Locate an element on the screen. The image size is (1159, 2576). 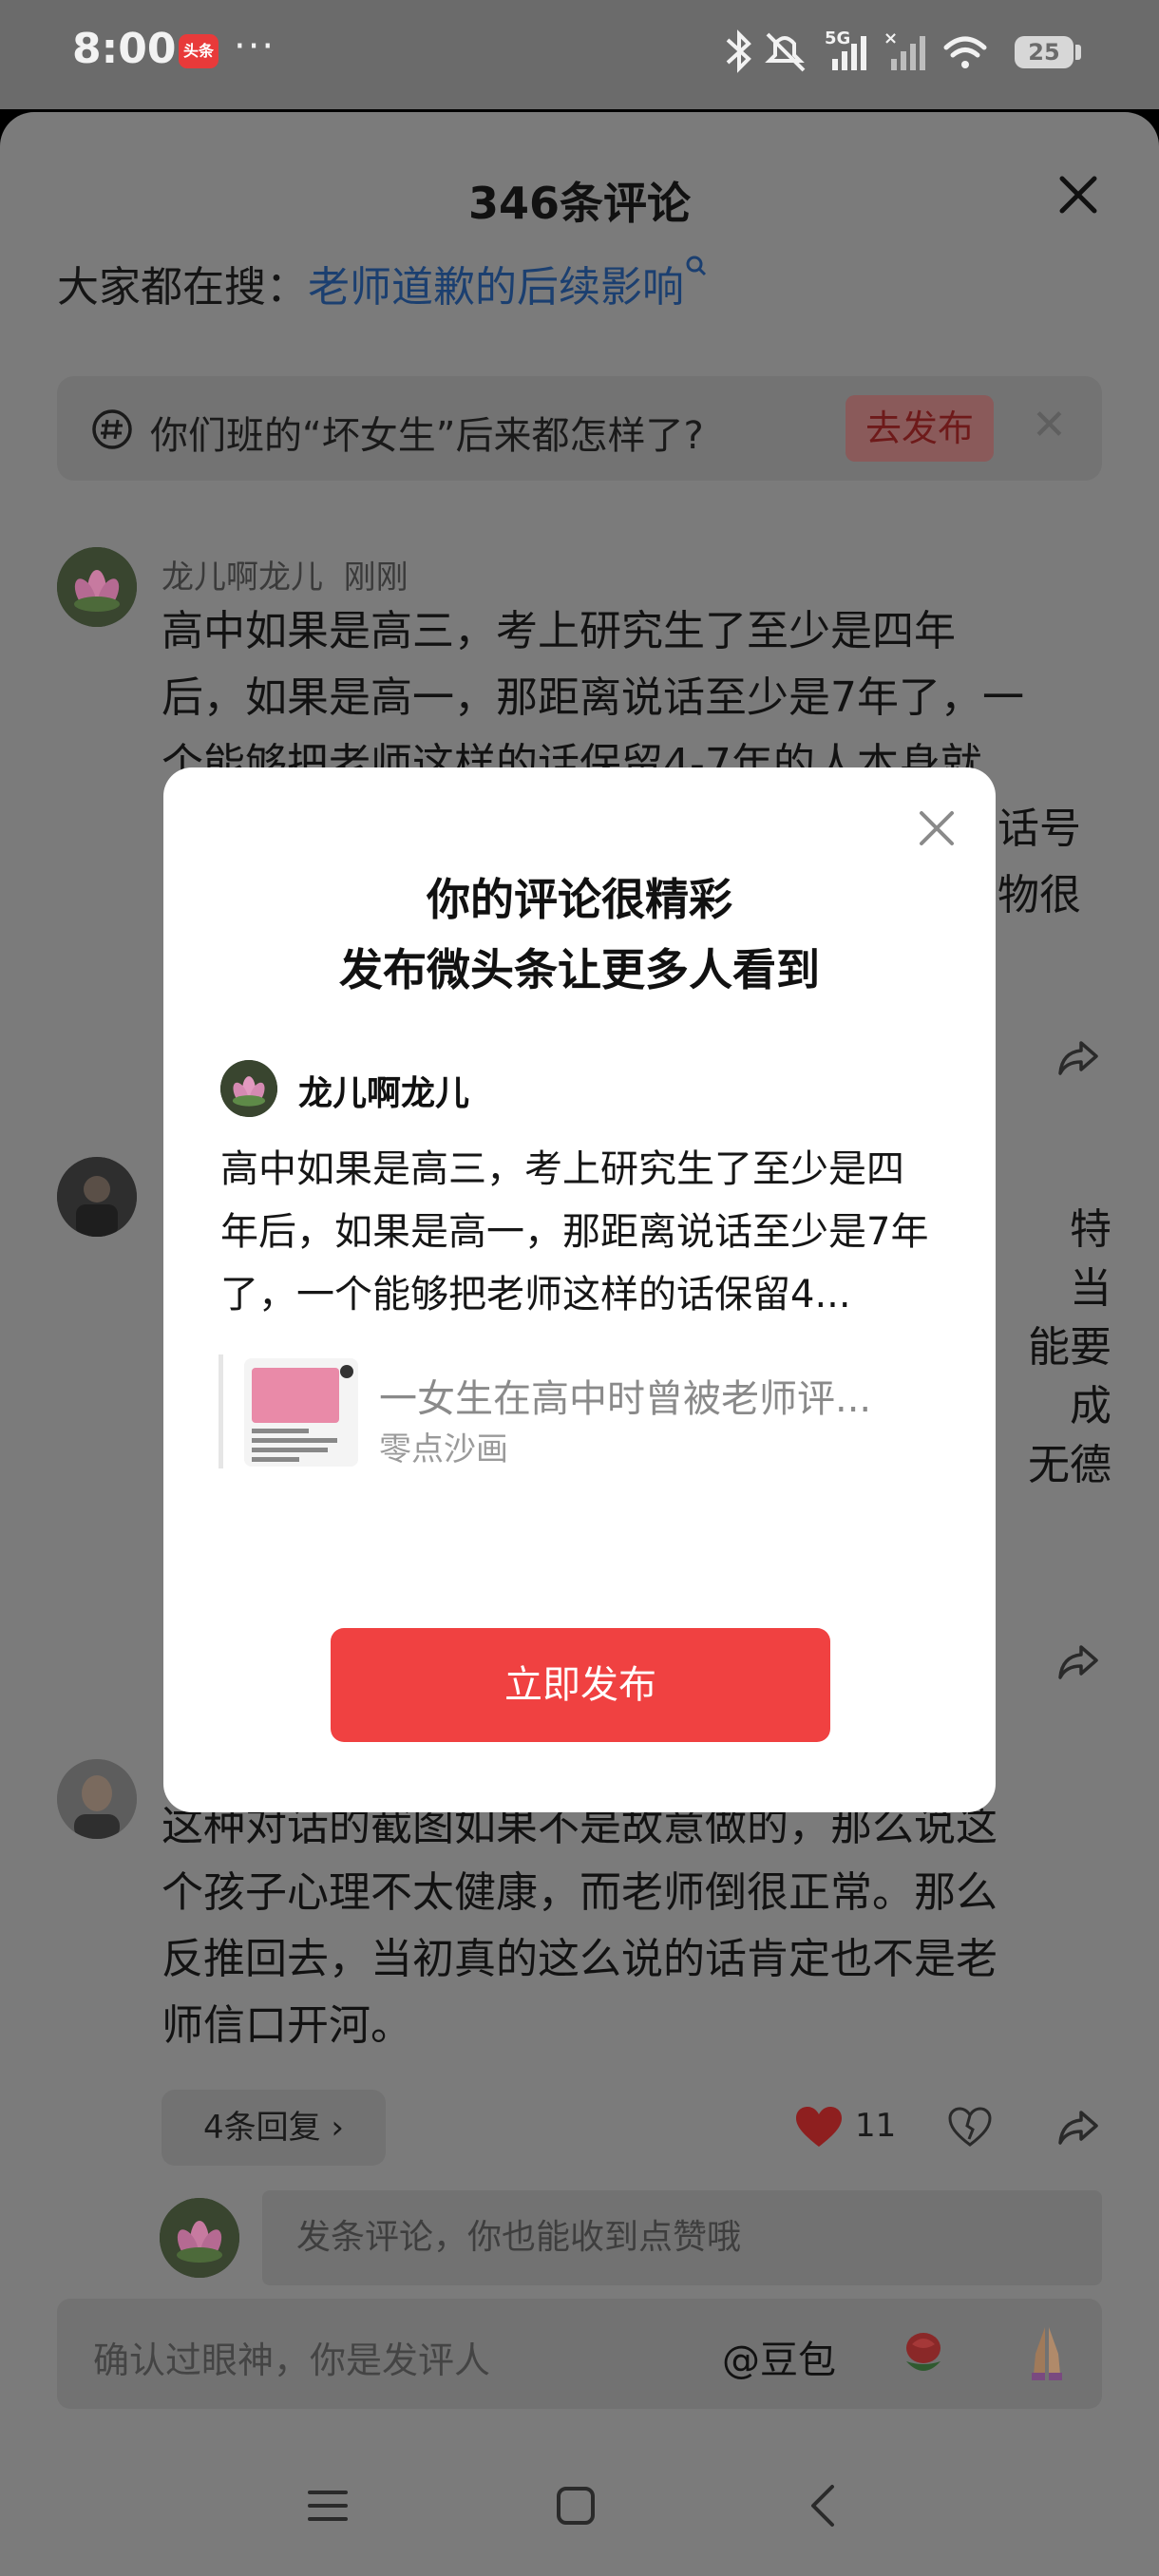
view-replies-button: 4条回复 › is located at coordinates (274, 2128).